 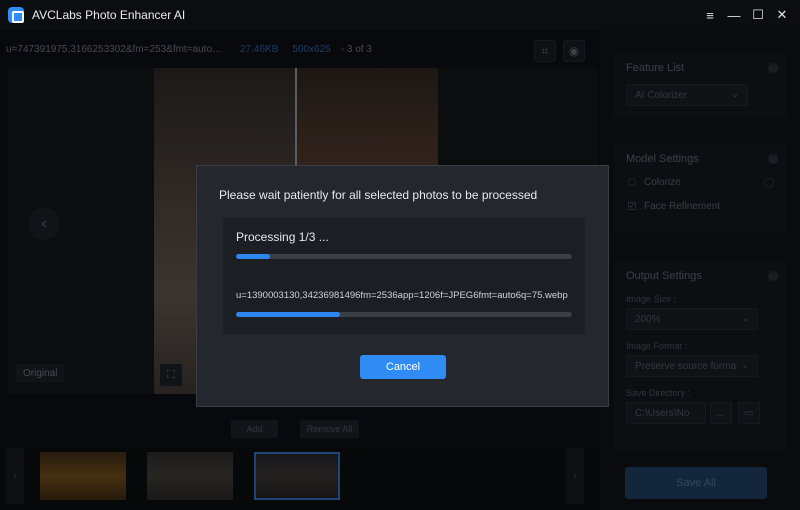 What do you see at coordinates (404, 256) in the screenshot?
I see `overall-progress-bar` at bounding box center [404, 256].